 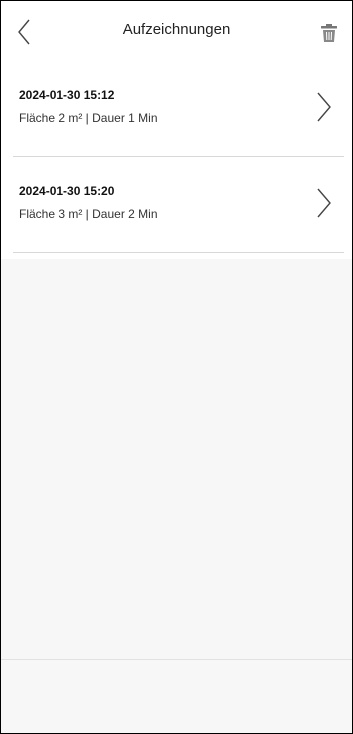 What do you see at coordinates (67, 95) in the screenshot?
I see `recording-datetime: 2024-01-30 15:12` at bounding box center [67, 95].